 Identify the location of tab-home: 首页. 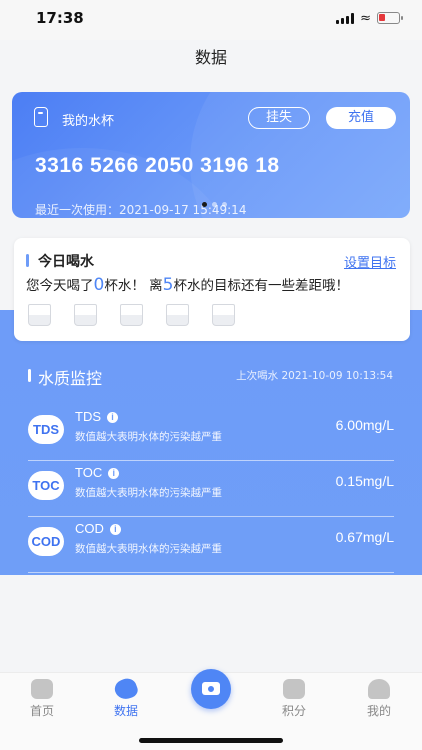
(42, 699).